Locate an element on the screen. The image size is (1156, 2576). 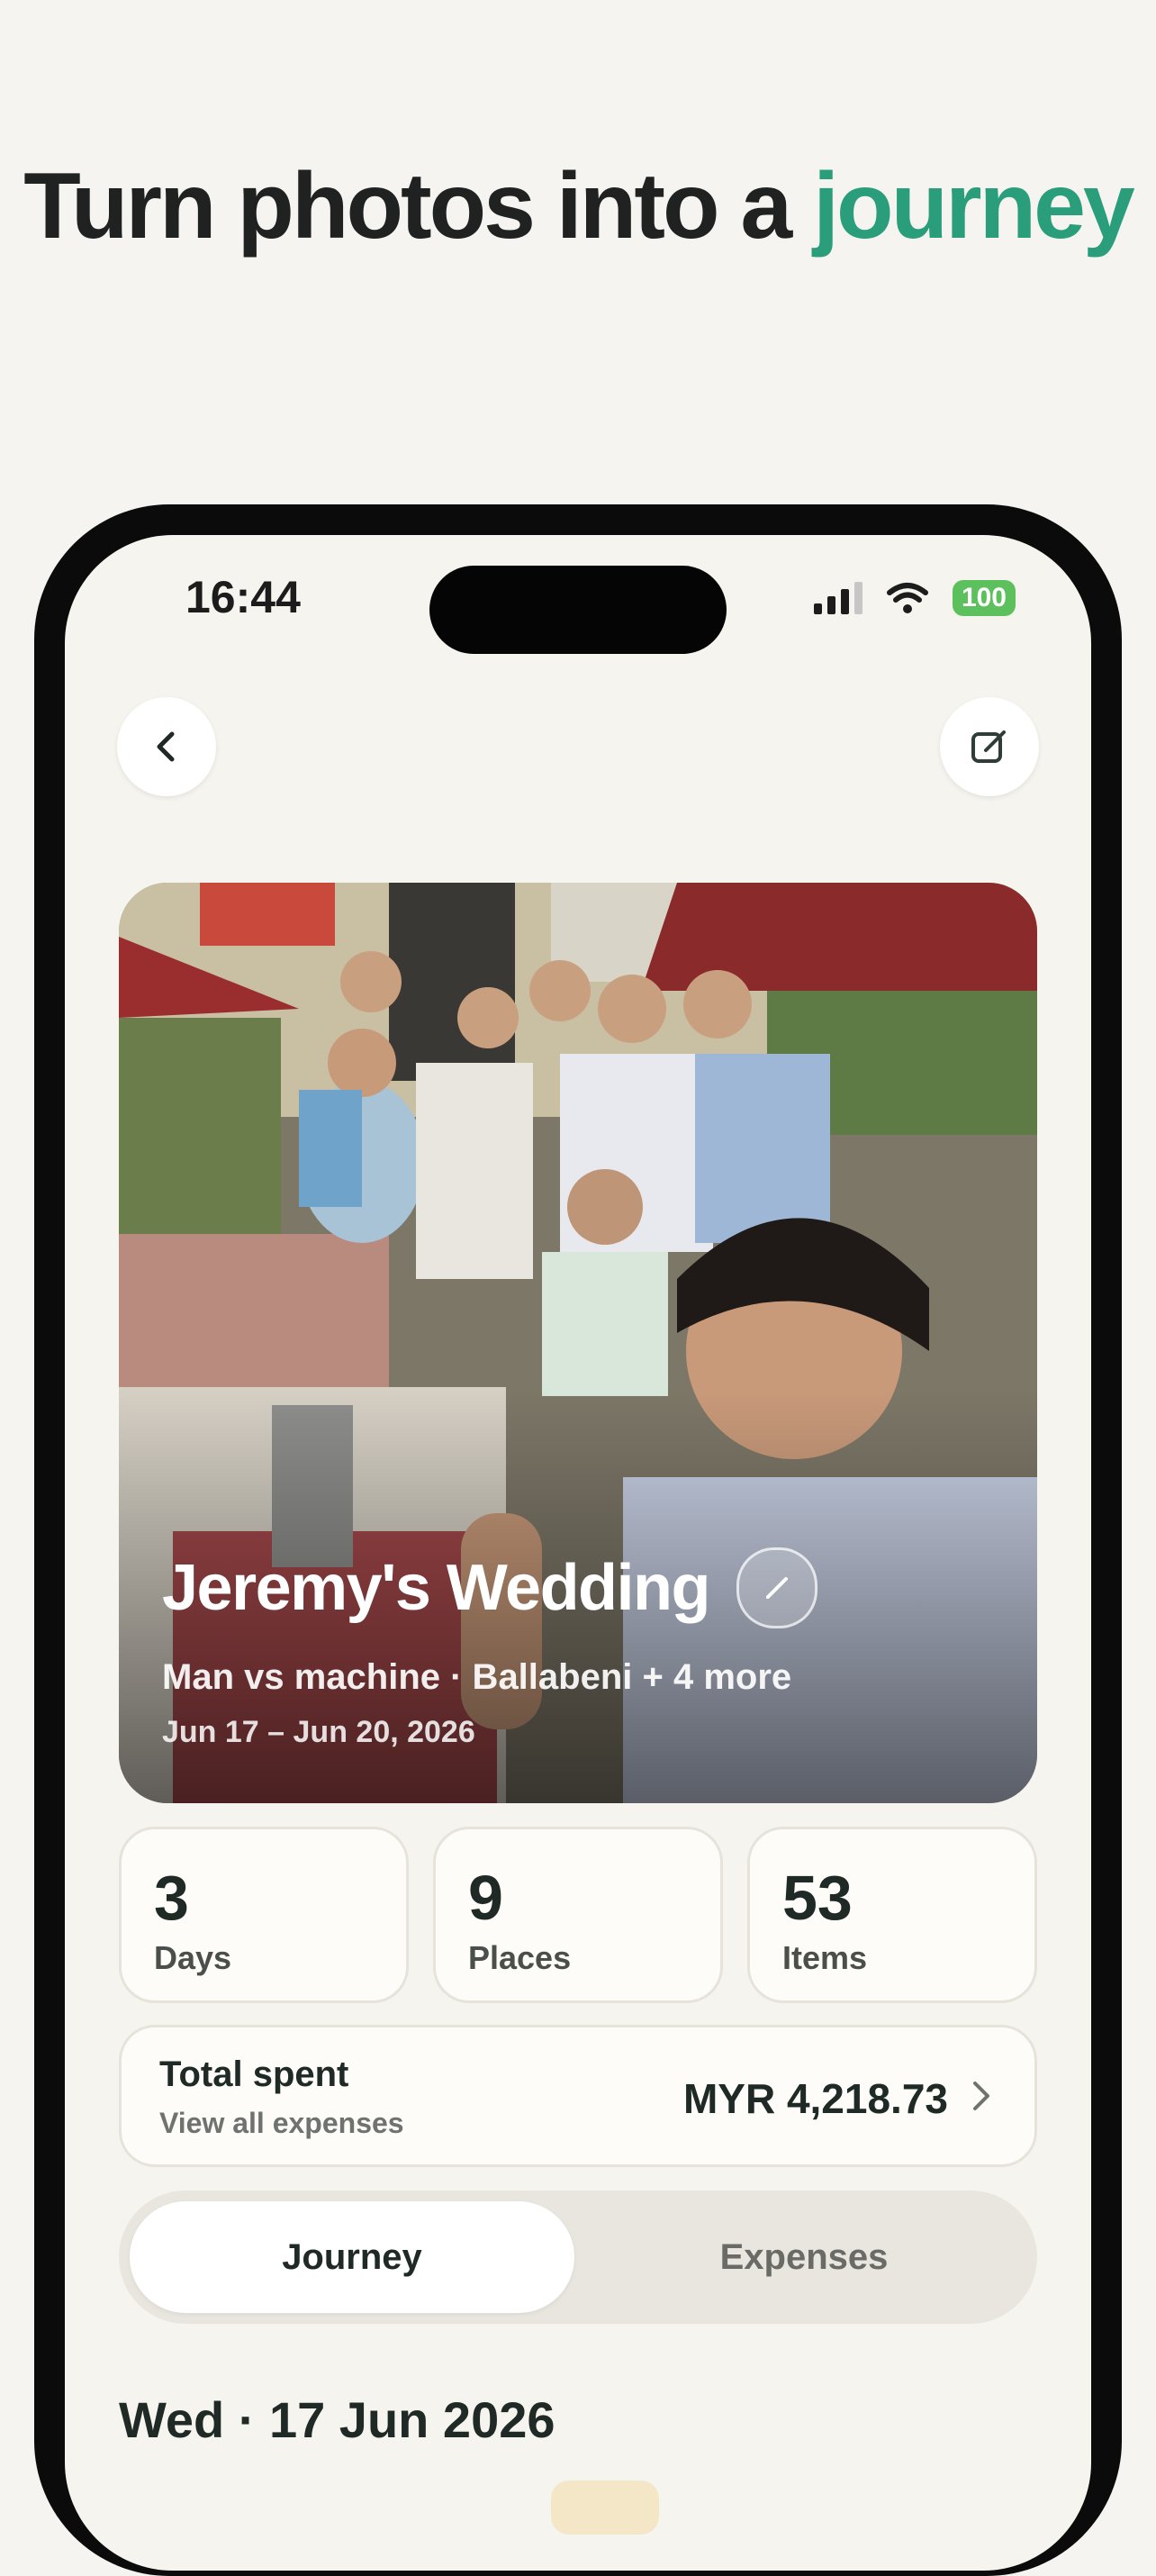
total-spent-amount: MYR 4,218.73 is located at coordinates (815, 2098).